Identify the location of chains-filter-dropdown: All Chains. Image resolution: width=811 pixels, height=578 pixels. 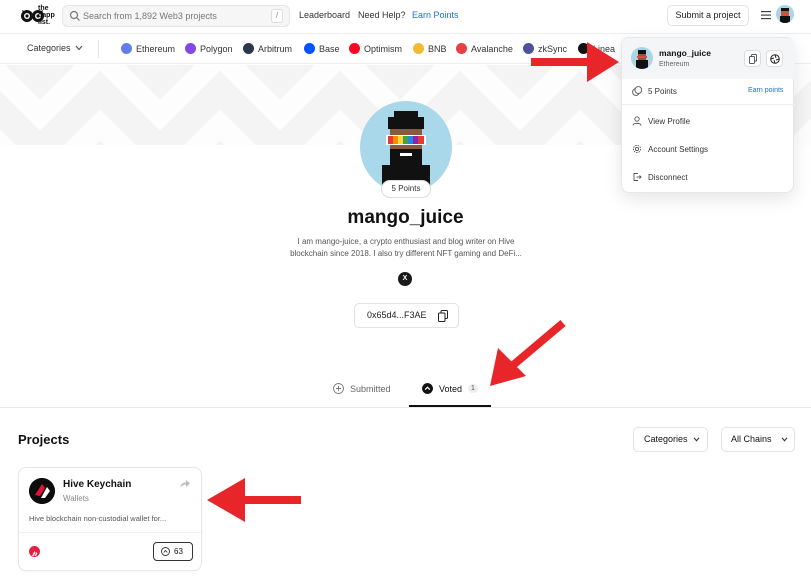
(758, 439).